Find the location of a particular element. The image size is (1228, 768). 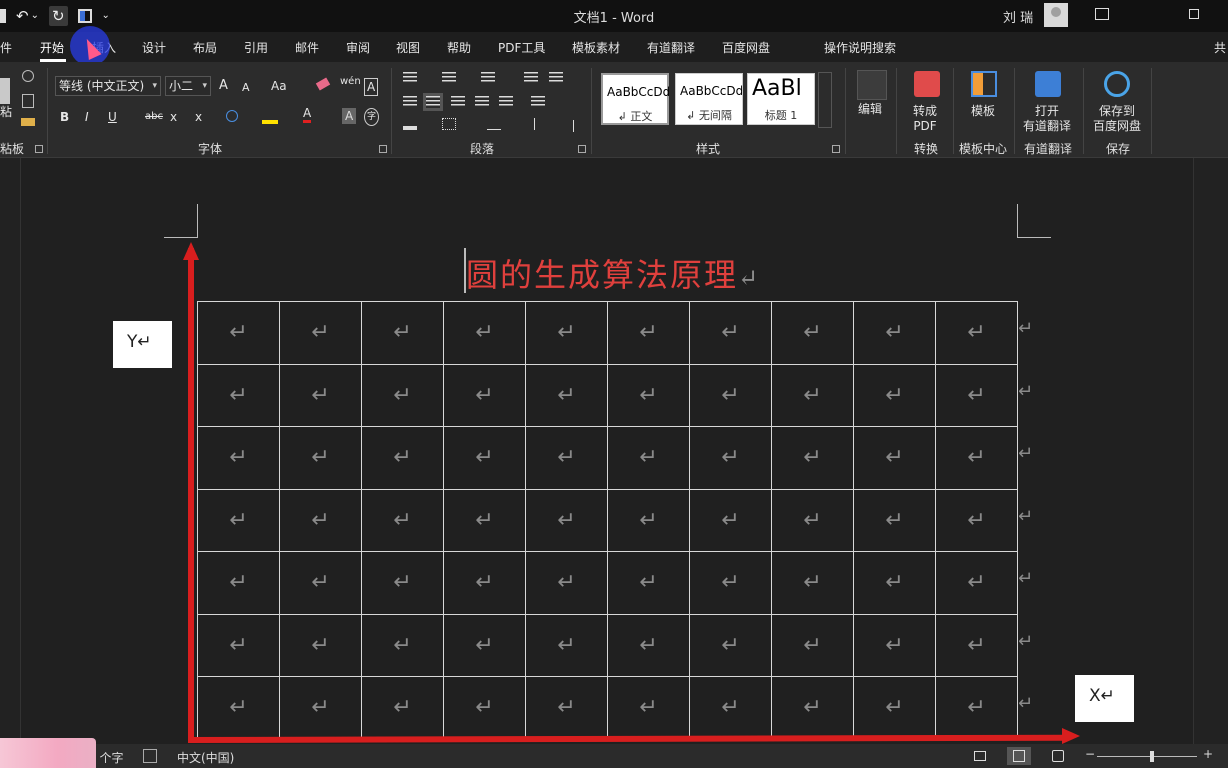

char-shading-button: A is located at coordinates (349, 116).